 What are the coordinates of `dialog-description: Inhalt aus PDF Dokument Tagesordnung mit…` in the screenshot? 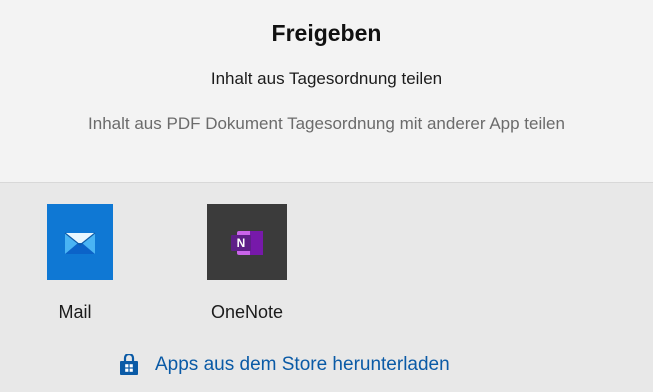 It's located at (326, 123).